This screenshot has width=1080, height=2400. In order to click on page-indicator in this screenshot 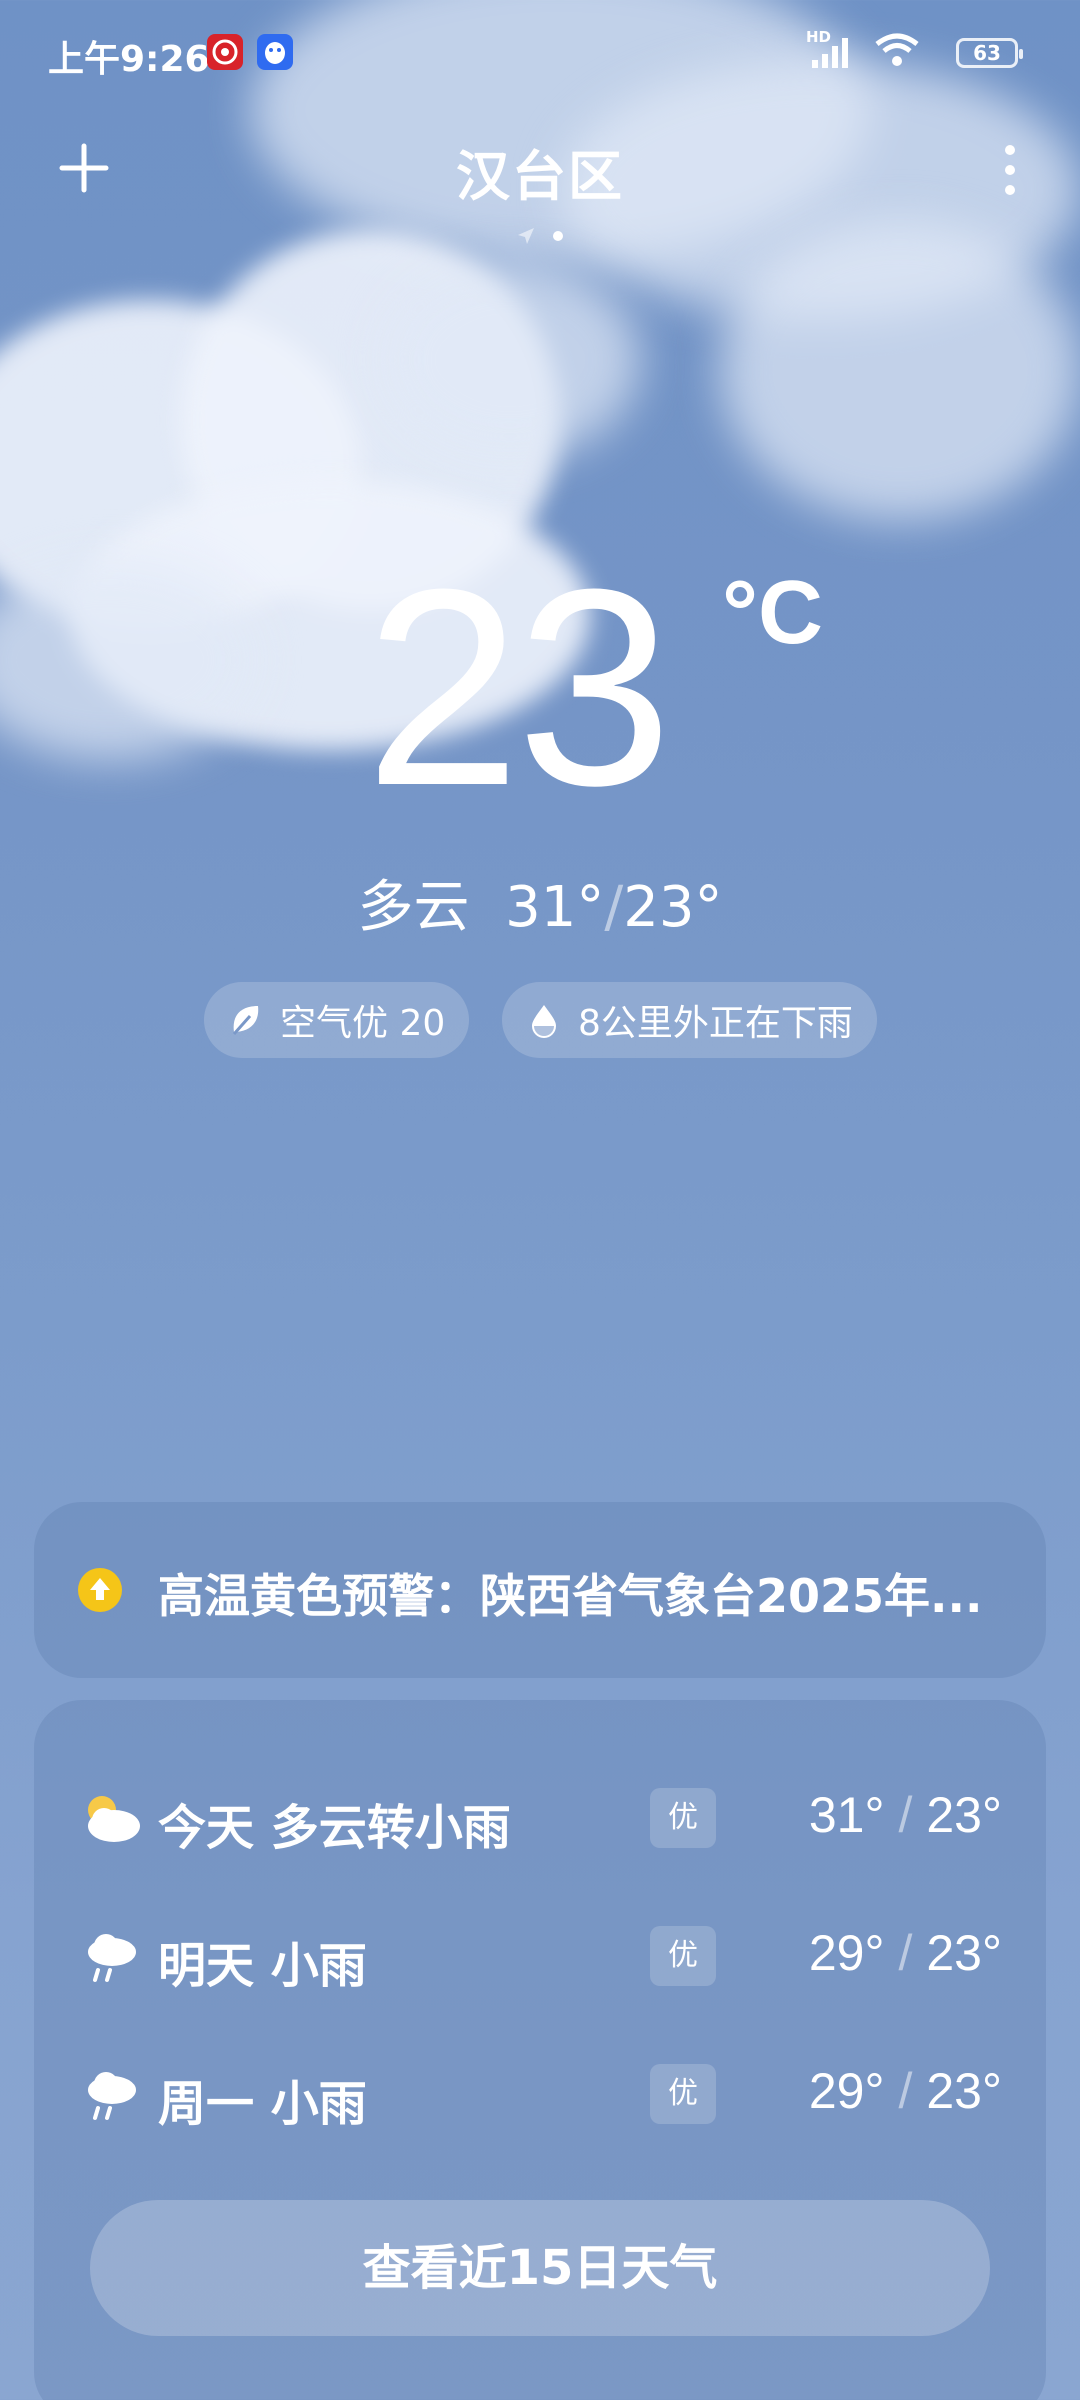, I will do `click(540, 236)`.